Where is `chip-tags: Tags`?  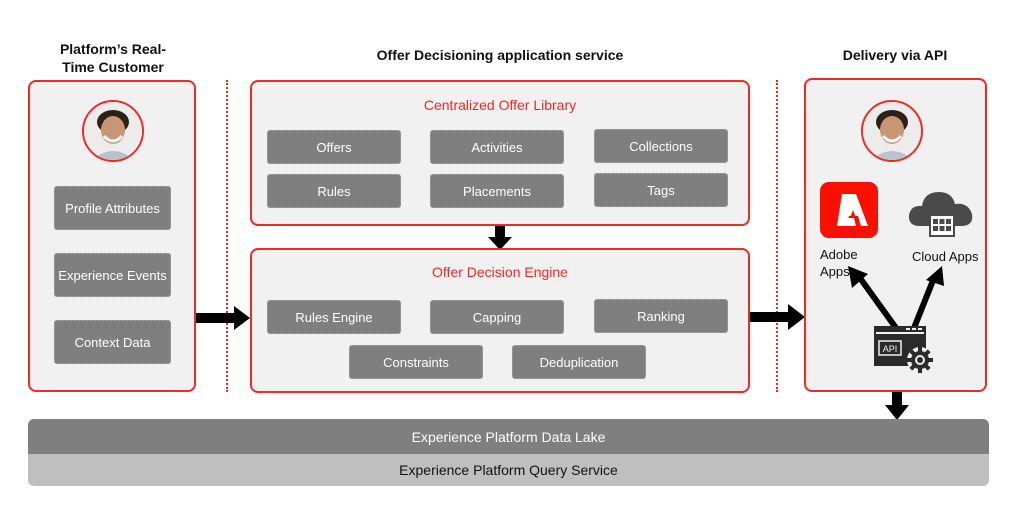 chip-tags: Tags is located at coordinates (661, 190).